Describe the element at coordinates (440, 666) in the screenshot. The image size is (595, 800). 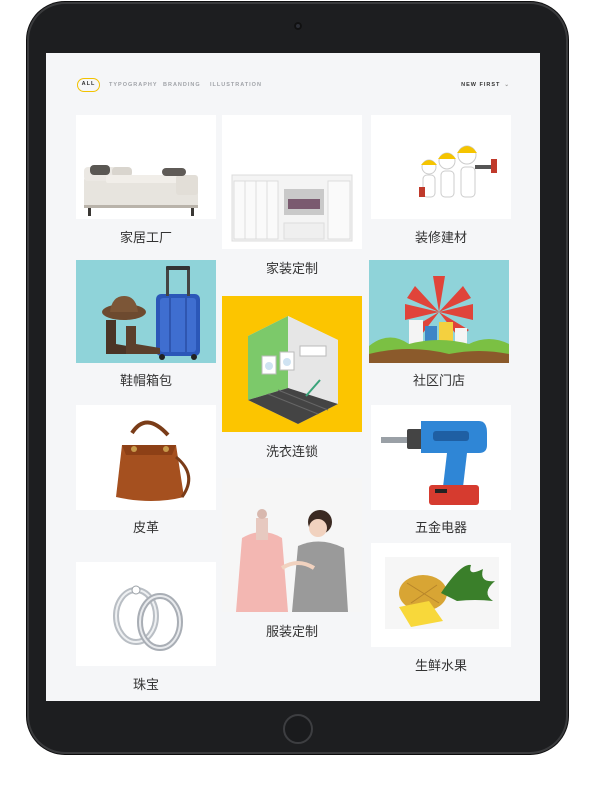
I see `card-label: 生鲜水果` at that location.